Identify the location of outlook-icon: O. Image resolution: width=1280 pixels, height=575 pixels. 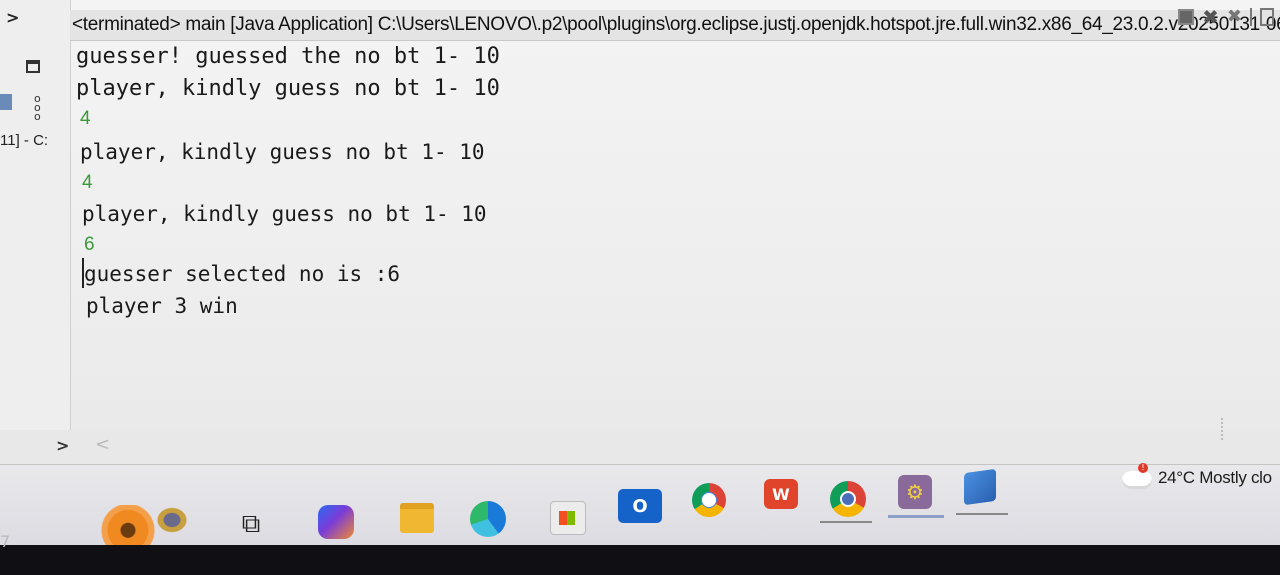
(640, 506).